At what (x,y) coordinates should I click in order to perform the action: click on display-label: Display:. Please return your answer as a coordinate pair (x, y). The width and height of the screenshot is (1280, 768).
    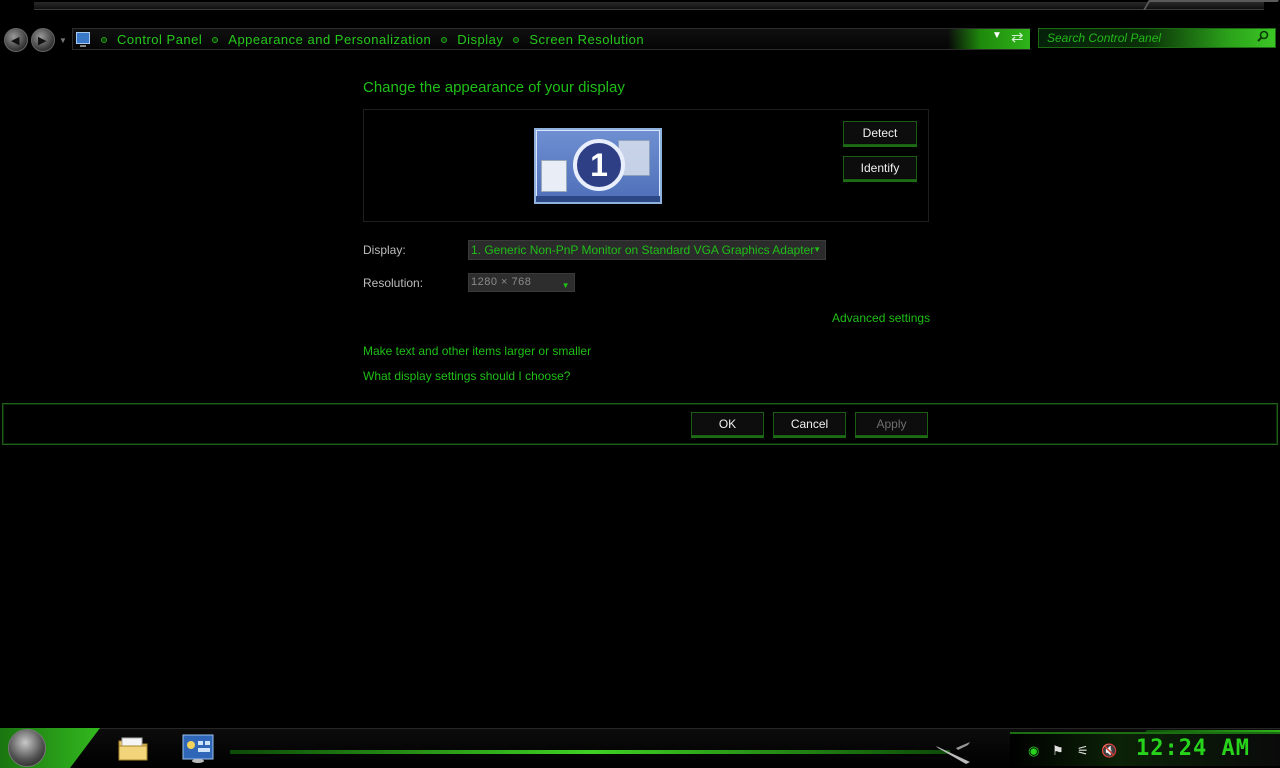
    Looking at the image, I should click on (384, 250).